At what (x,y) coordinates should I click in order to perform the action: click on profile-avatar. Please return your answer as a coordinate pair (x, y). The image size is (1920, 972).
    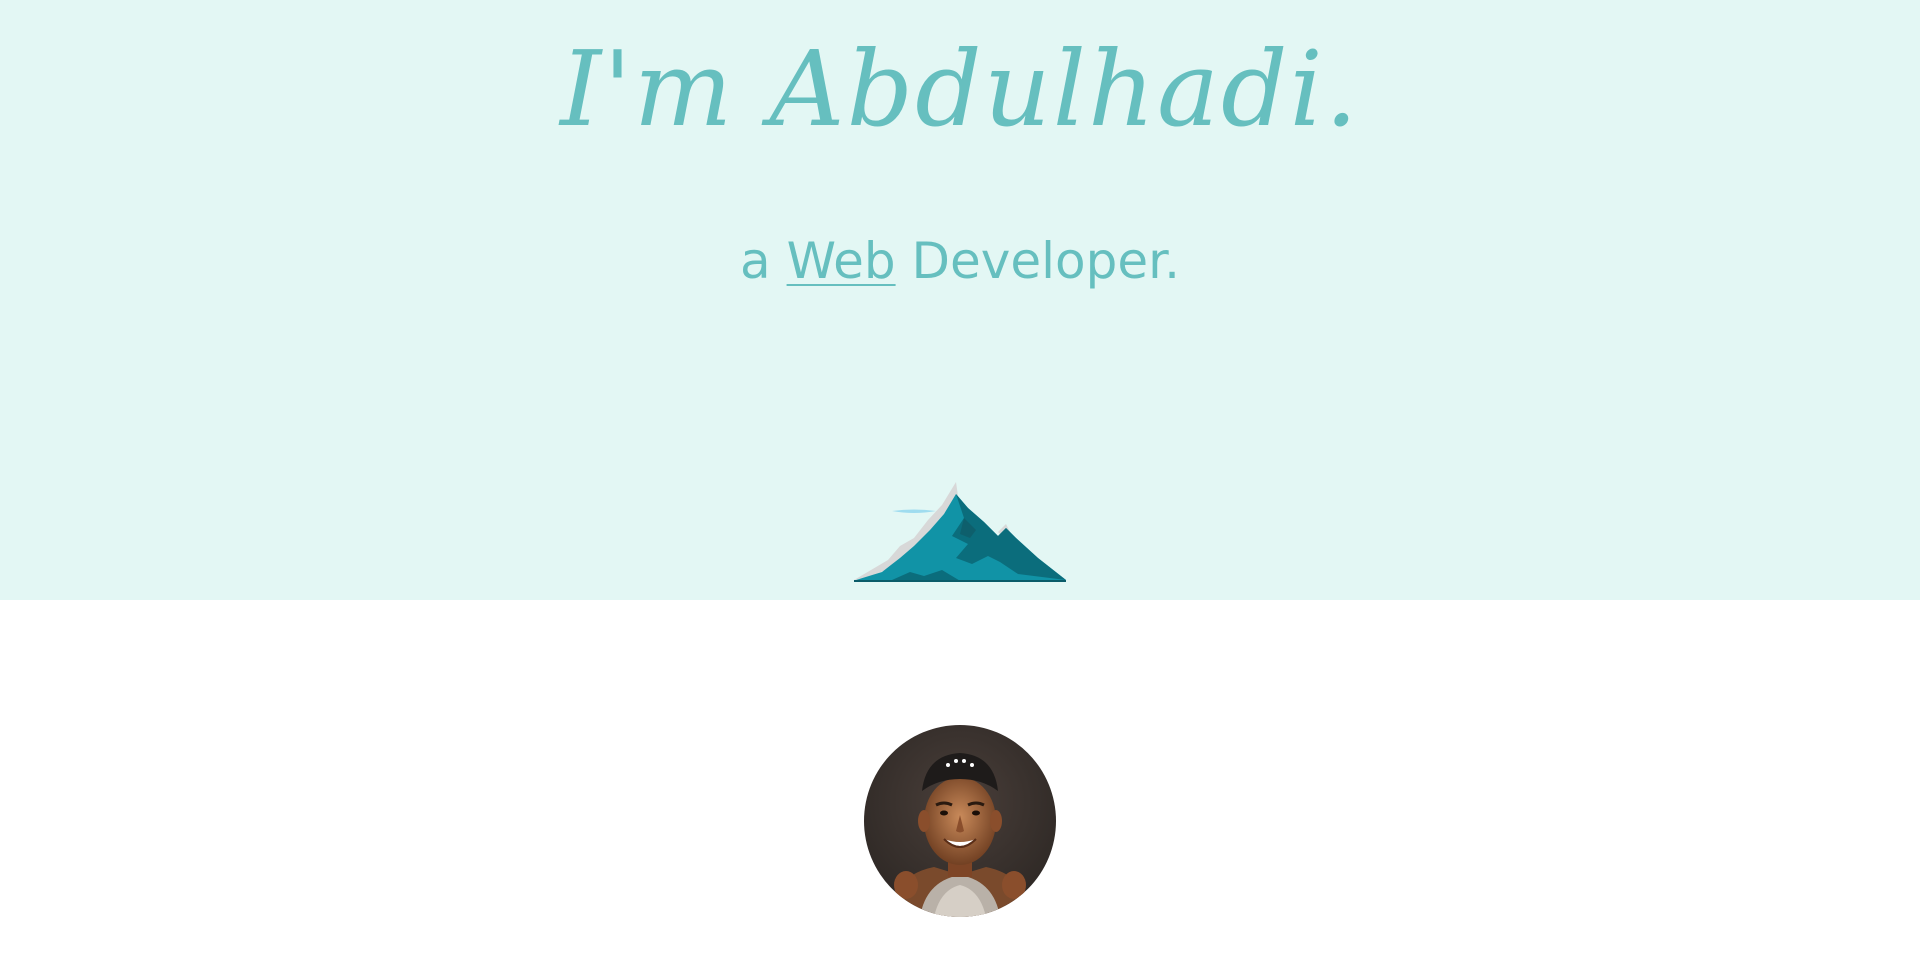
    Looking at the image, I should click on (960, 821).